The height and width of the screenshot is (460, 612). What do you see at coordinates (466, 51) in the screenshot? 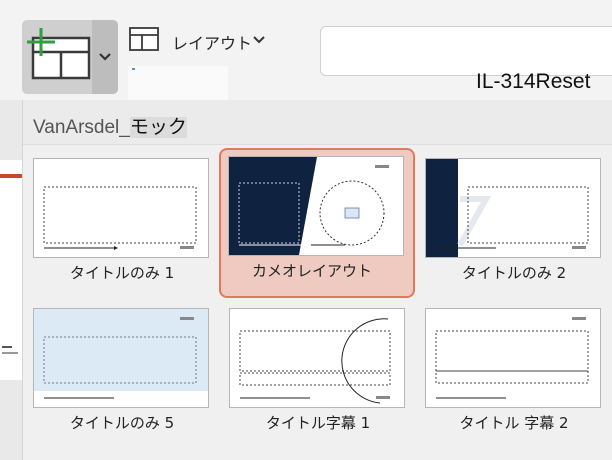
I see `ribbon-input-box` at bounding box center [466, 51].